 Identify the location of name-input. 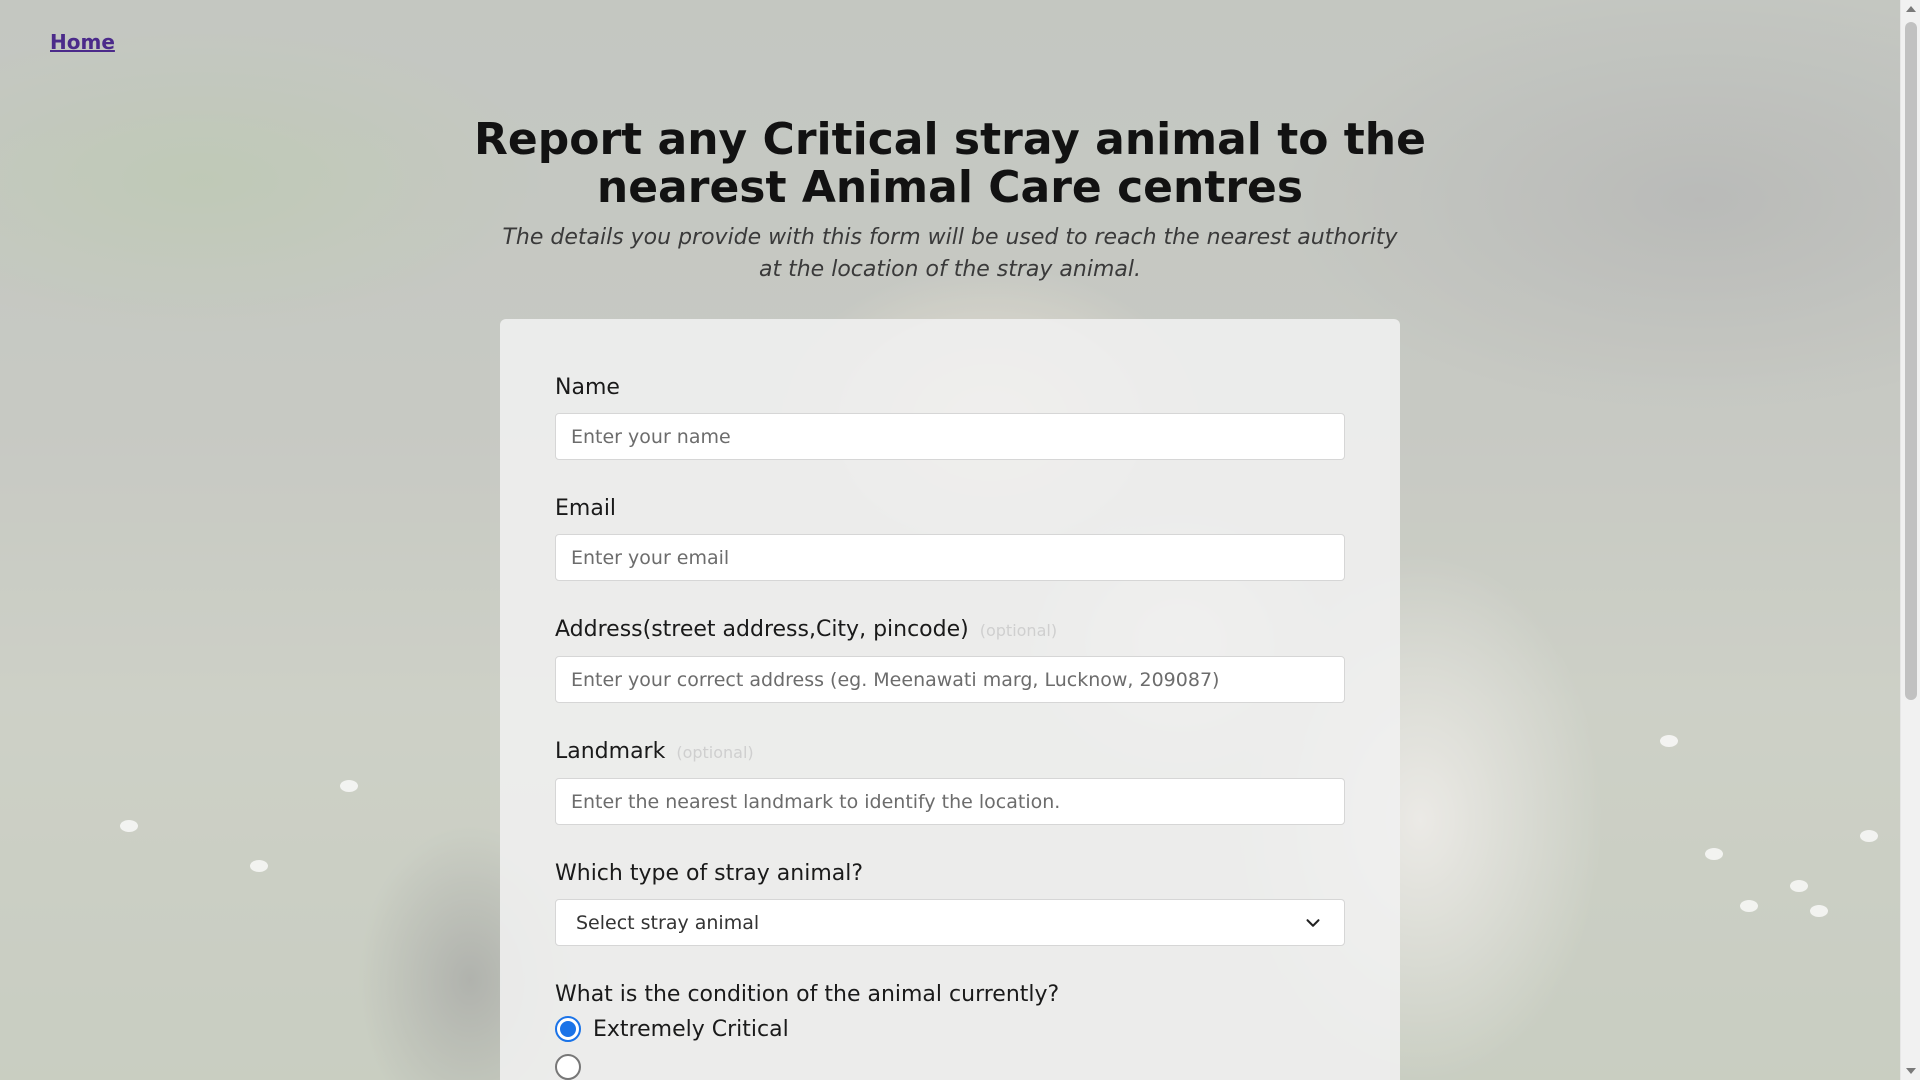
(950, 436).